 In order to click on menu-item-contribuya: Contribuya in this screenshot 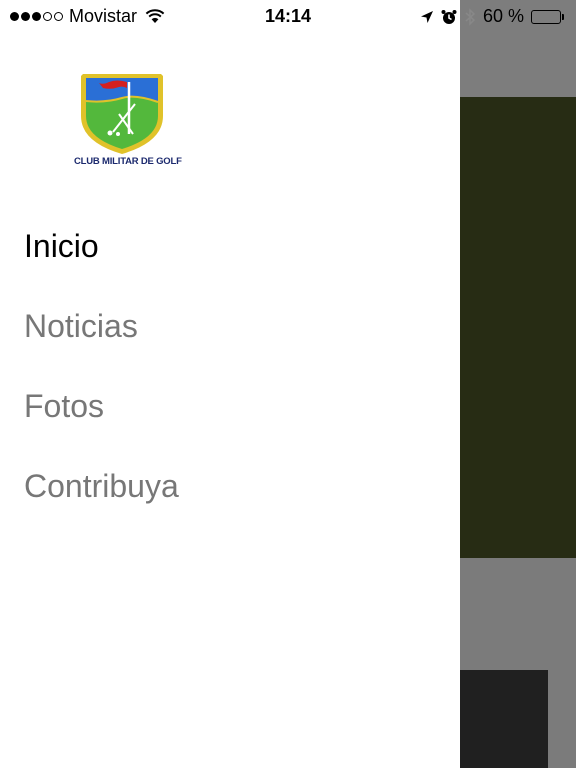, I will do `click(101, 506)`.